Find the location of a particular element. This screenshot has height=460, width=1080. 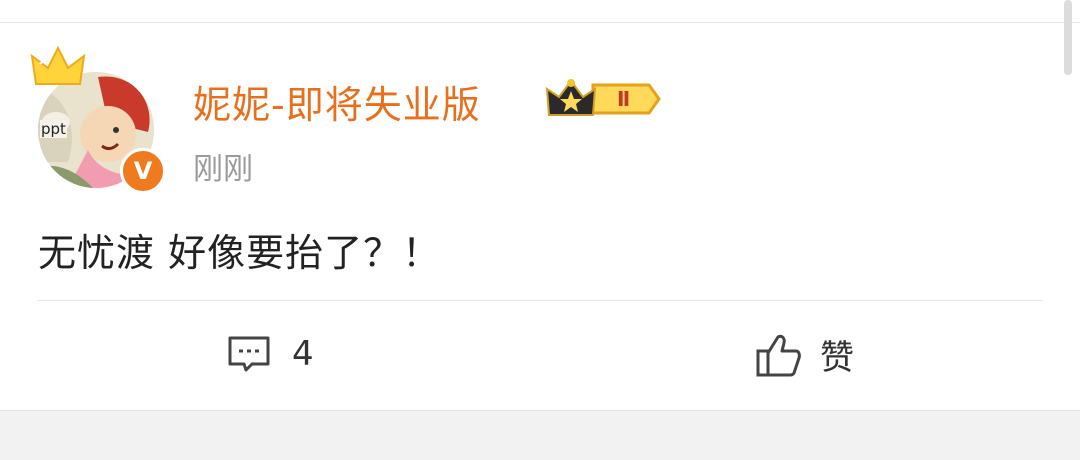

thumbs-up-icon is located at coordinates (778, 355).